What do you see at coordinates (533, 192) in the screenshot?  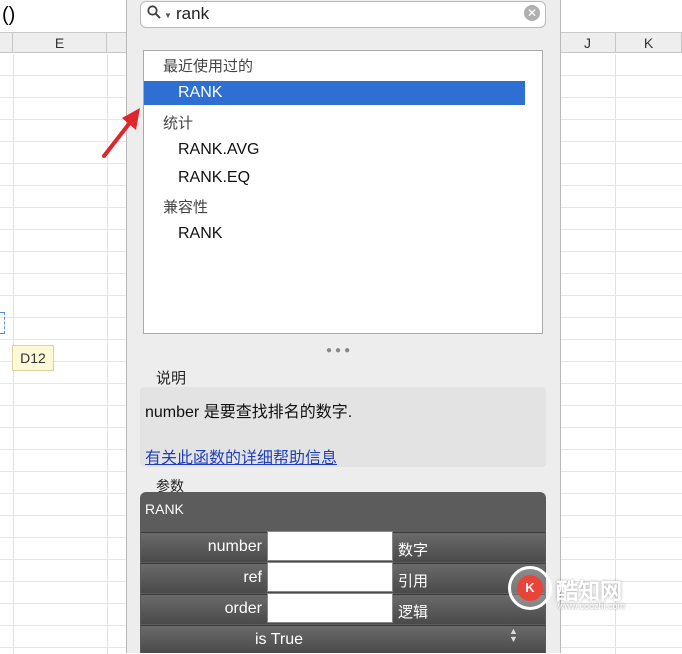 I see `list-scrollbar` at bounding box center [533, 192].